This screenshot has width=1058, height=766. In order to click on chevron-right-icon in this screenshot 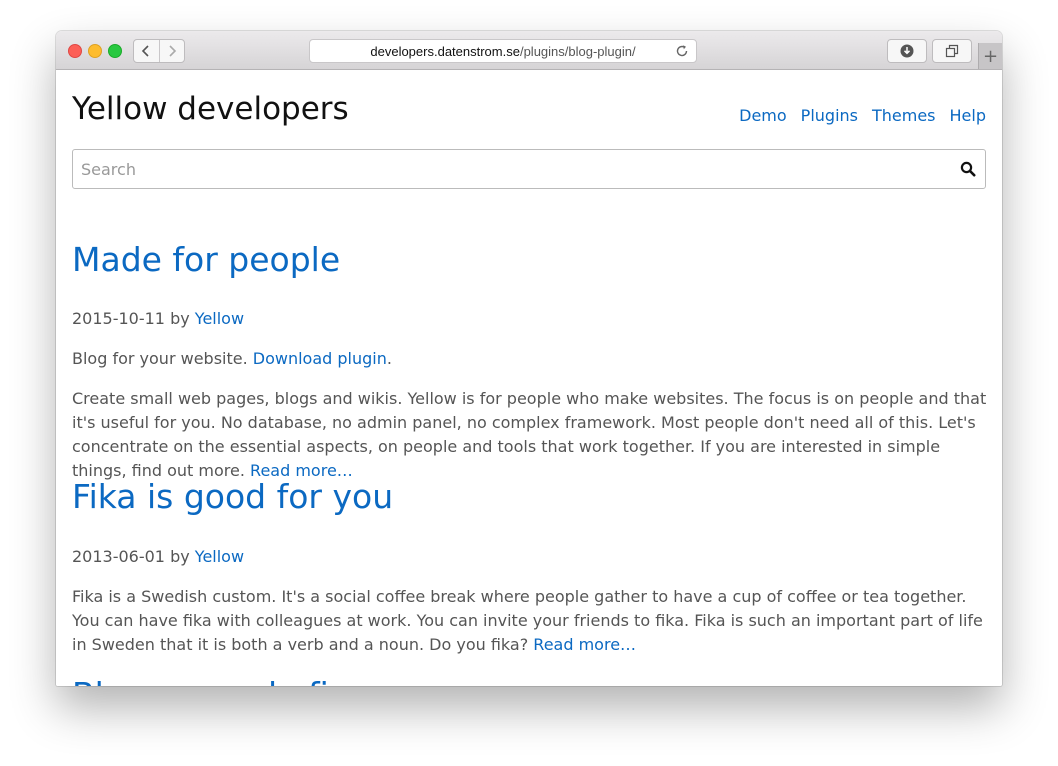, I will do `click(172, 51)`.